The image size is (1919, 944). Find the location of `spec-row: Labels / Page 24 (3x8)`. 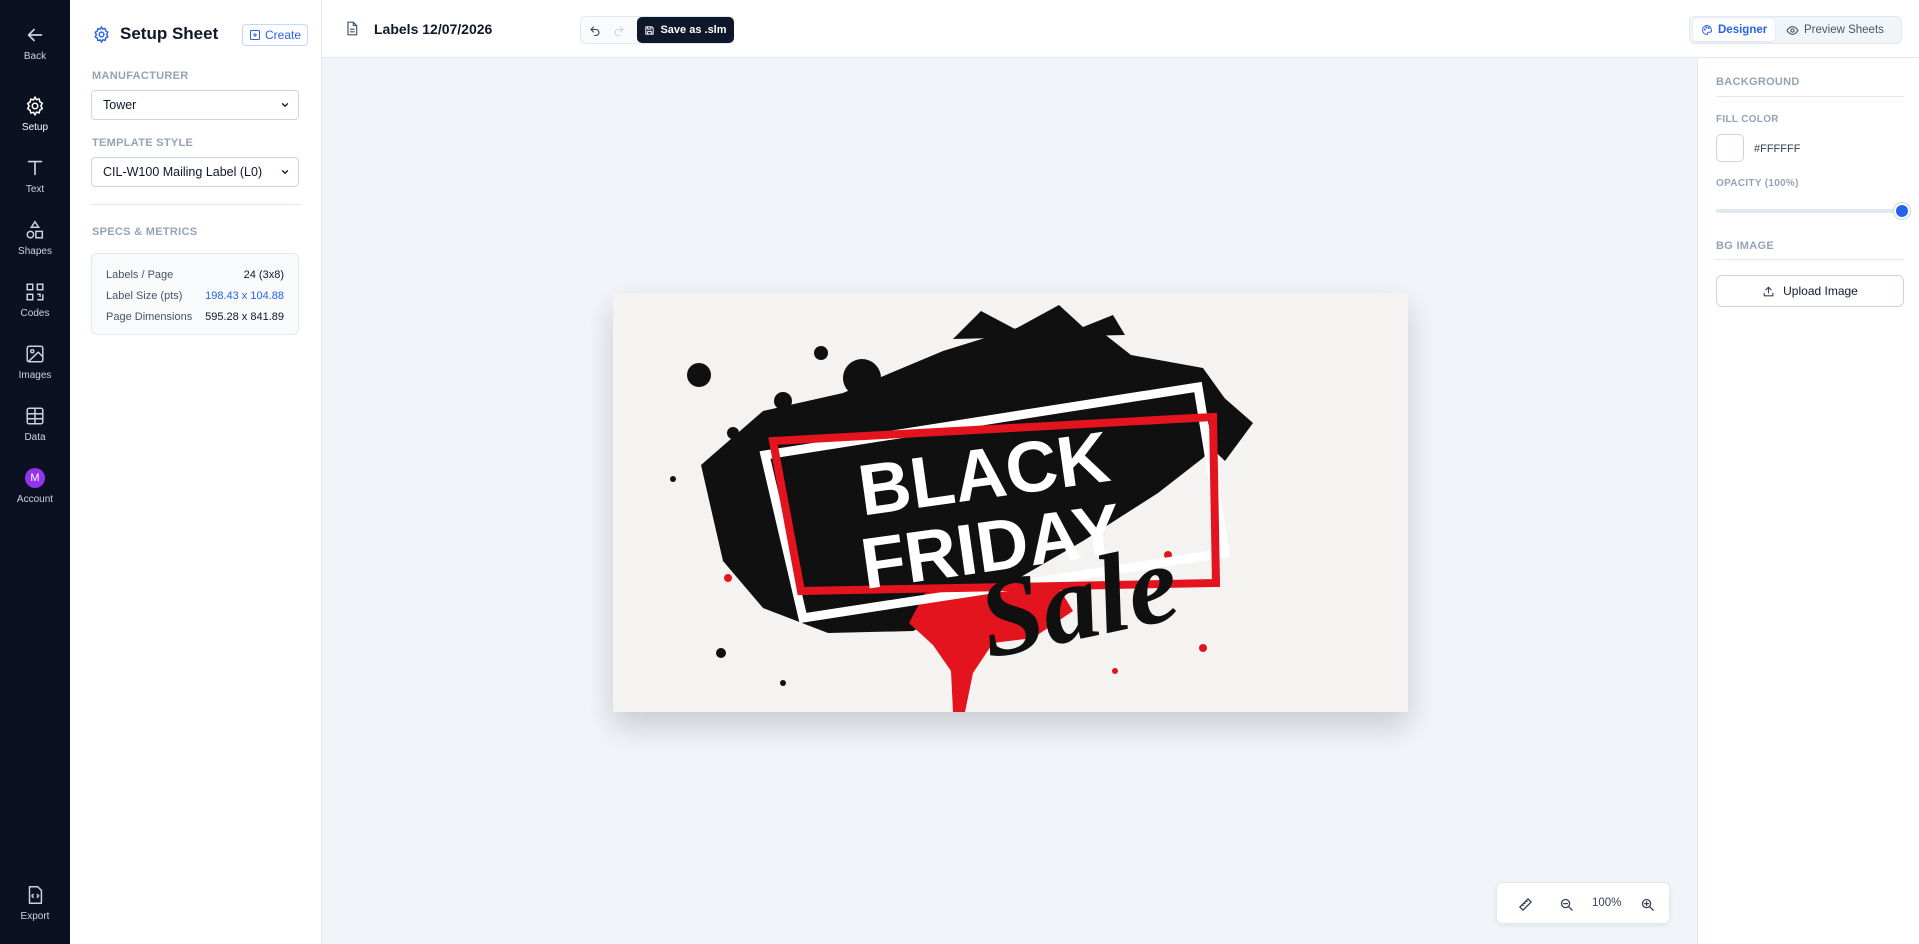

spec-row: Labels / Page 24 (3x8) is located at coordinates (195, 274).